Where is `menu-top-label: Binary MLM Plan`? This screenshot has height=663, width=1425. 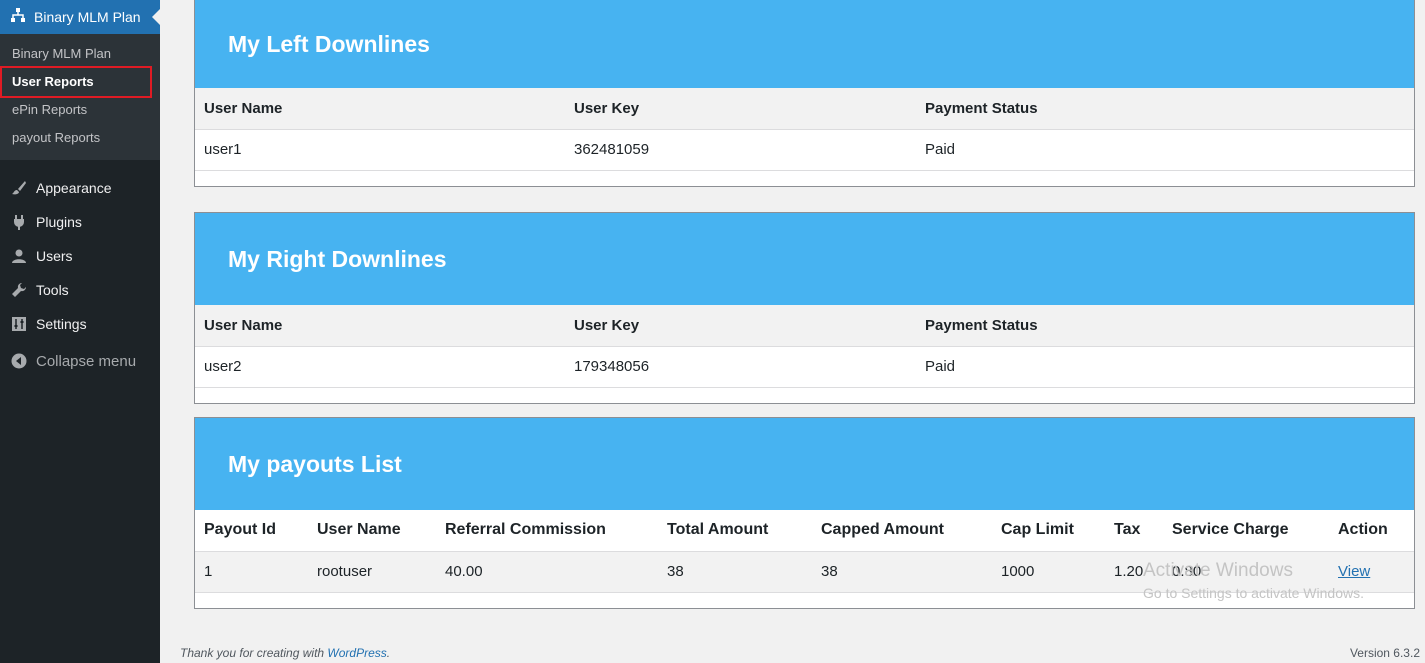
menu-top-label: Binary MLM Plan is located at coordinates (87, 17).